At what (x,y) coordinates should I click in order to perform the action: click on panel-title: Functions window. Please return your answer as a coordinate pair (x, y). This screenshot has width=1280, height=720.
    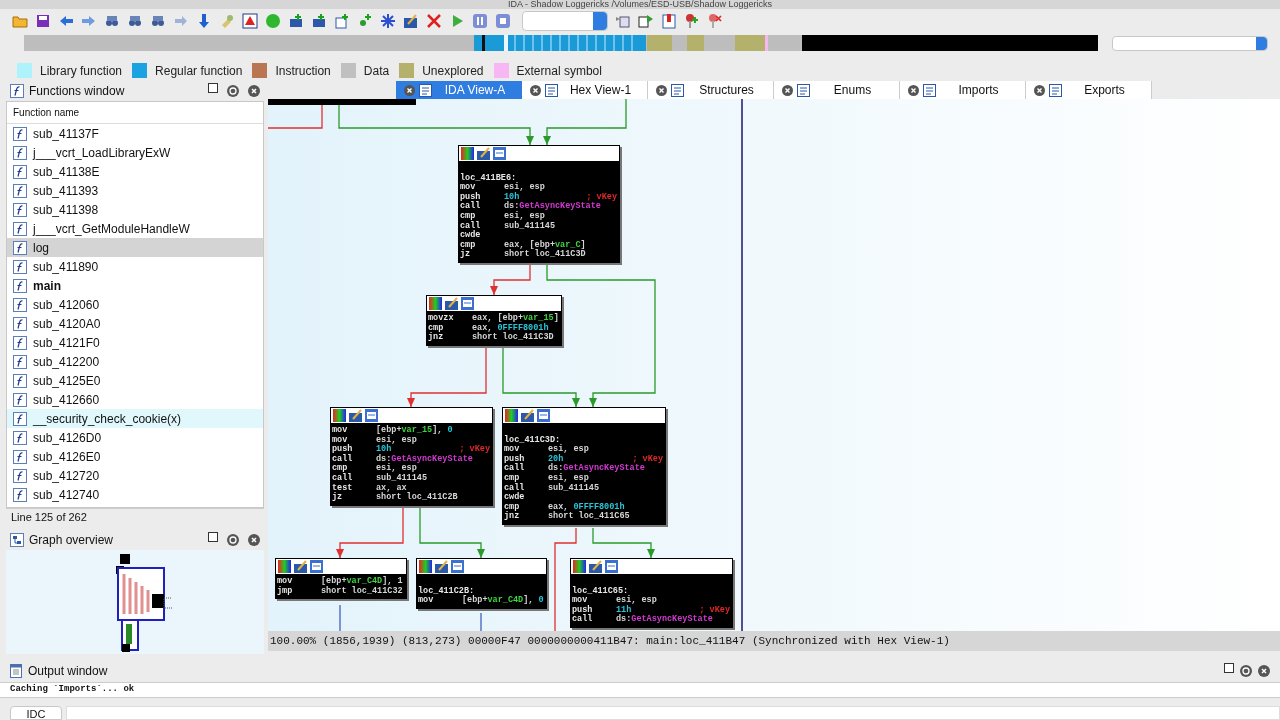
    Looking at the image, I should click on (77, 91).